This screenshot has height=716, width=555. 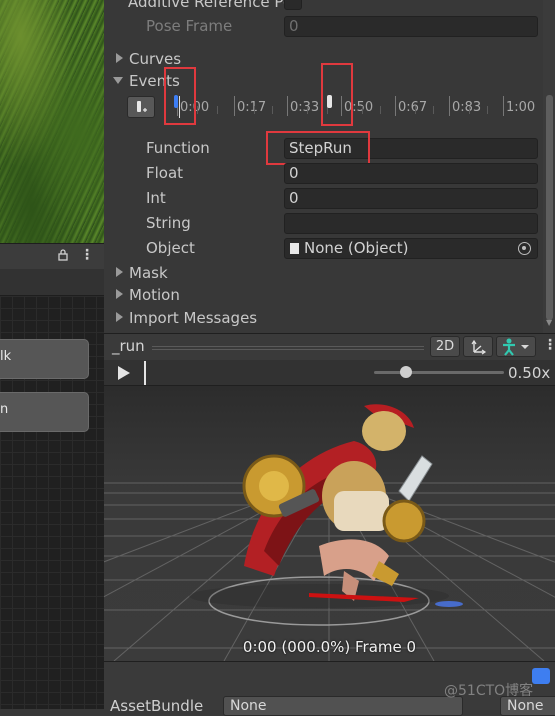 I want to click on float-label: Float, so click(x=165, y=173).